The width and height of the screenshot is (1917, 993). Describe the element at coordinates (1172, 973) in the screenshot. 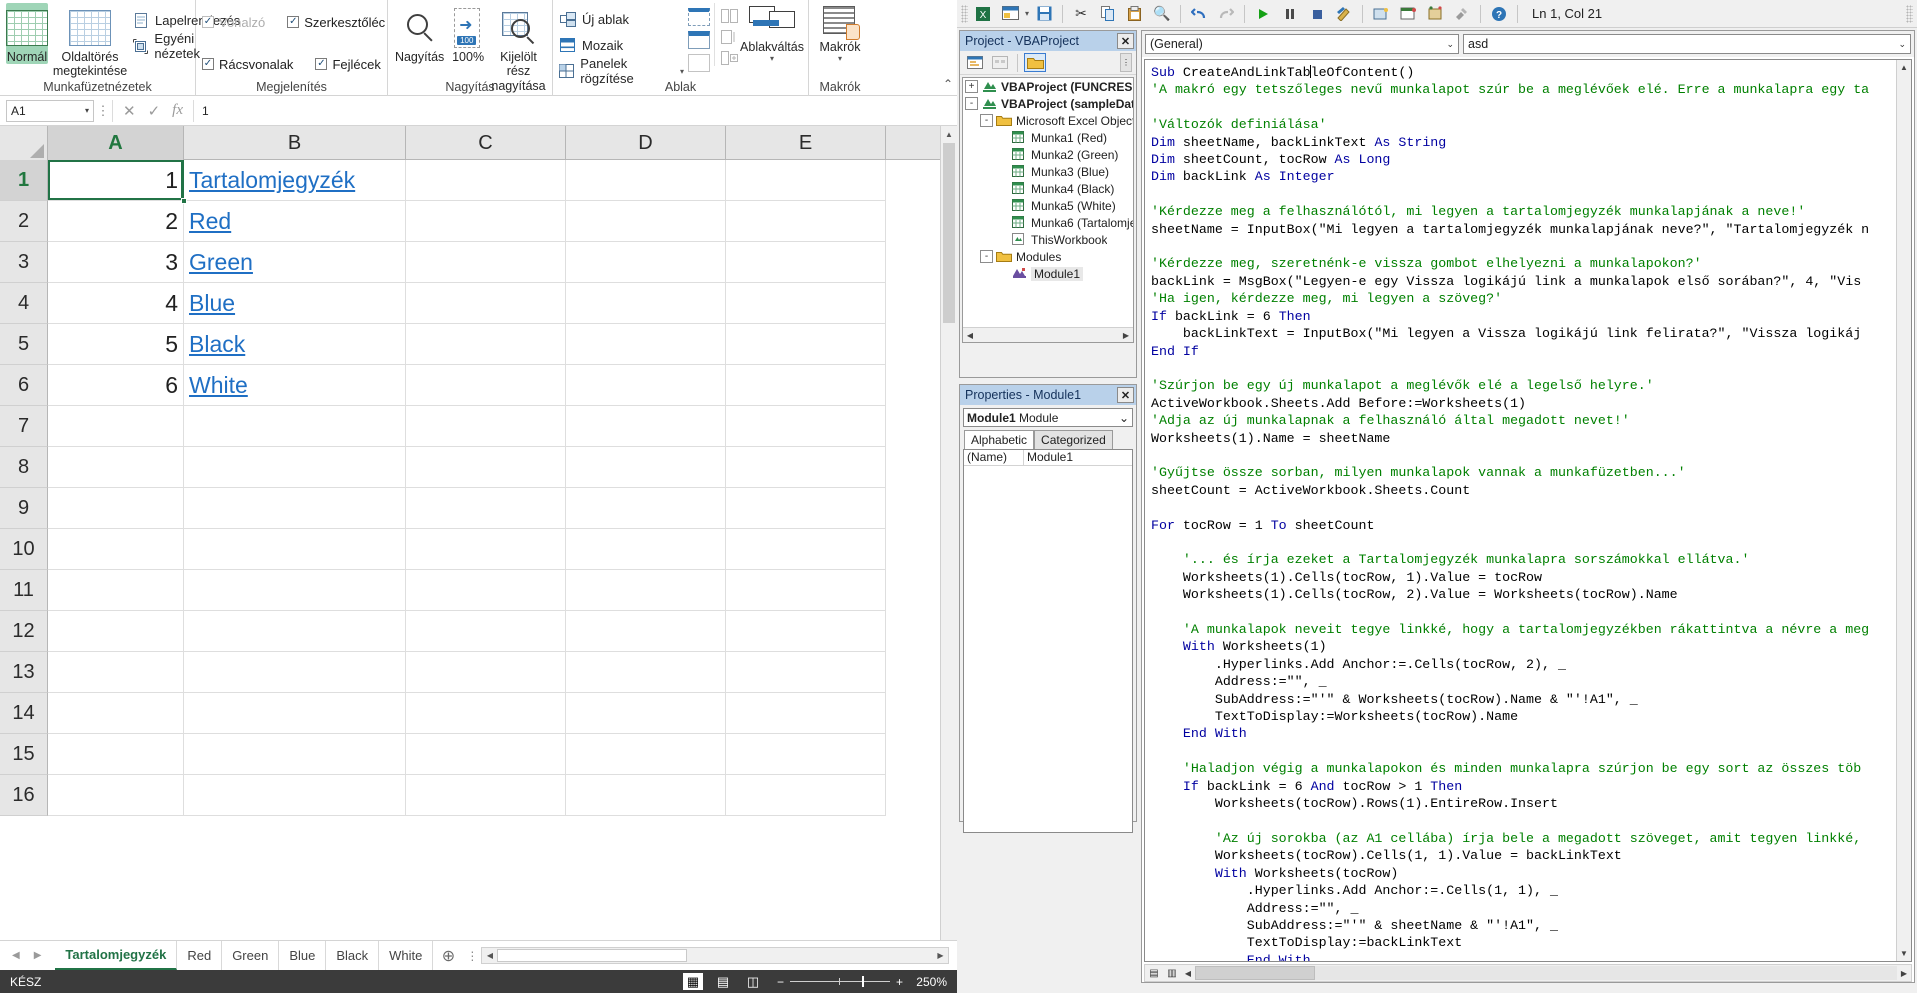

I see `full-module-view-icon: ▥` at that location.